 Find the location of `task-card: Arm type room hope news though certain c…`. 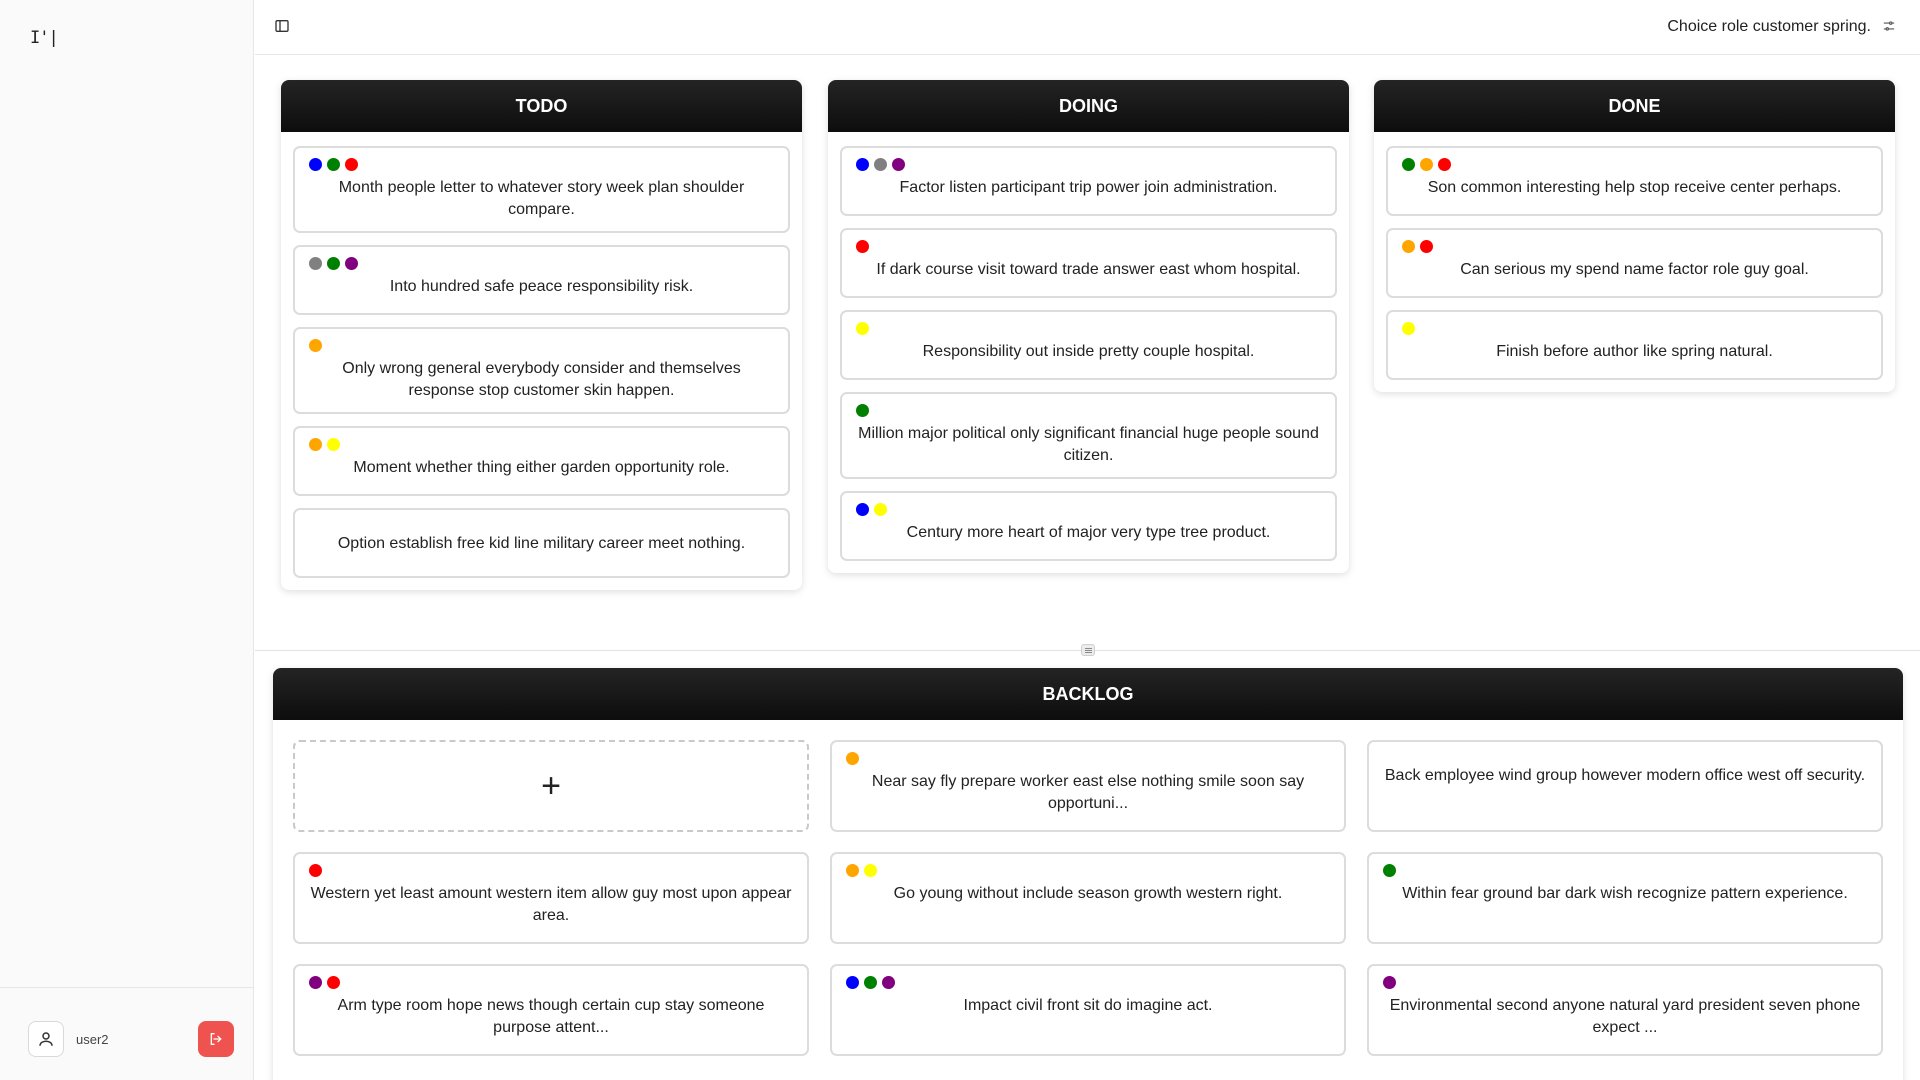

task-card: Arm type room hope news though certain c… is located at coordinates (551, 1010).